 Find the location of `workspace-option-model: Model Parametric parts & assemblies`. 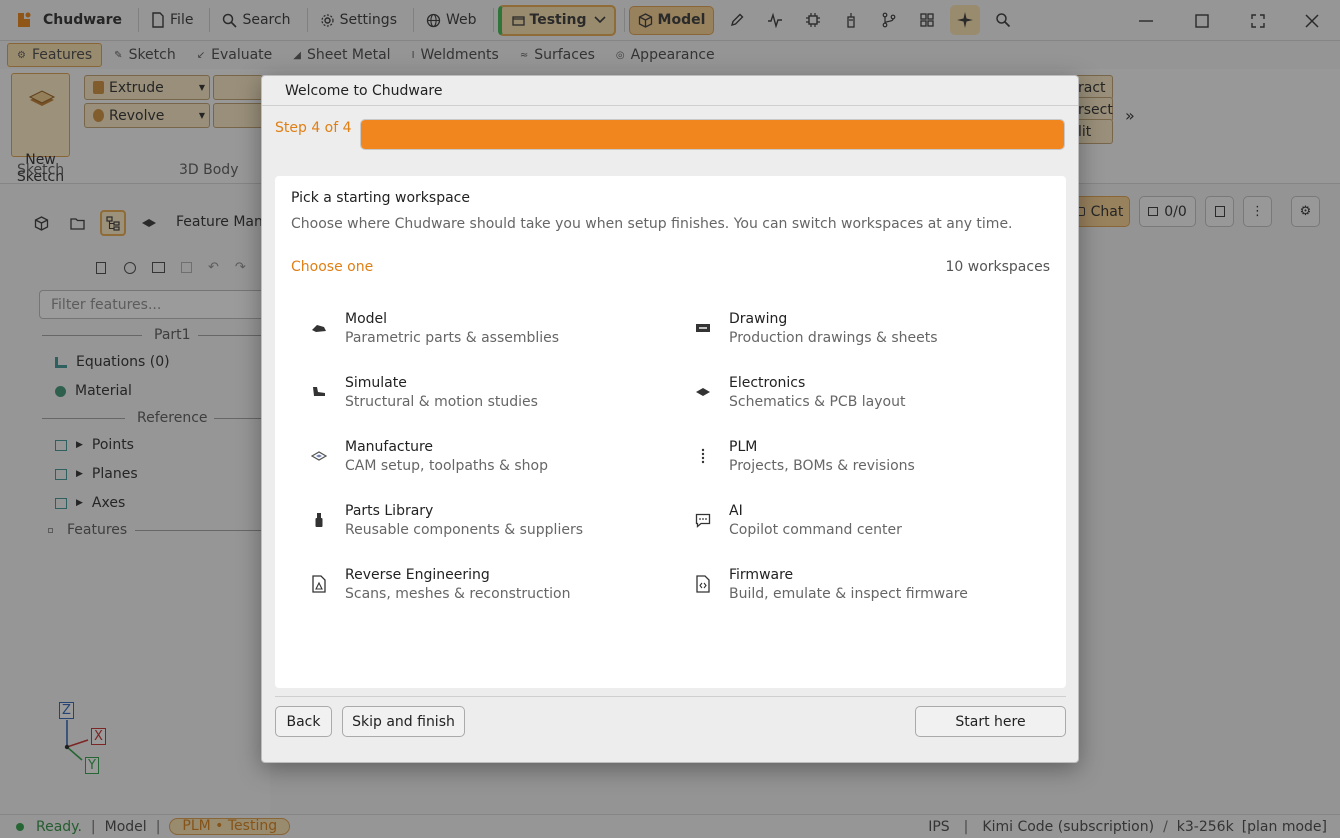

workspace-option-model: Model Parametric parts & assemblies is located at coordinates (478, 333).